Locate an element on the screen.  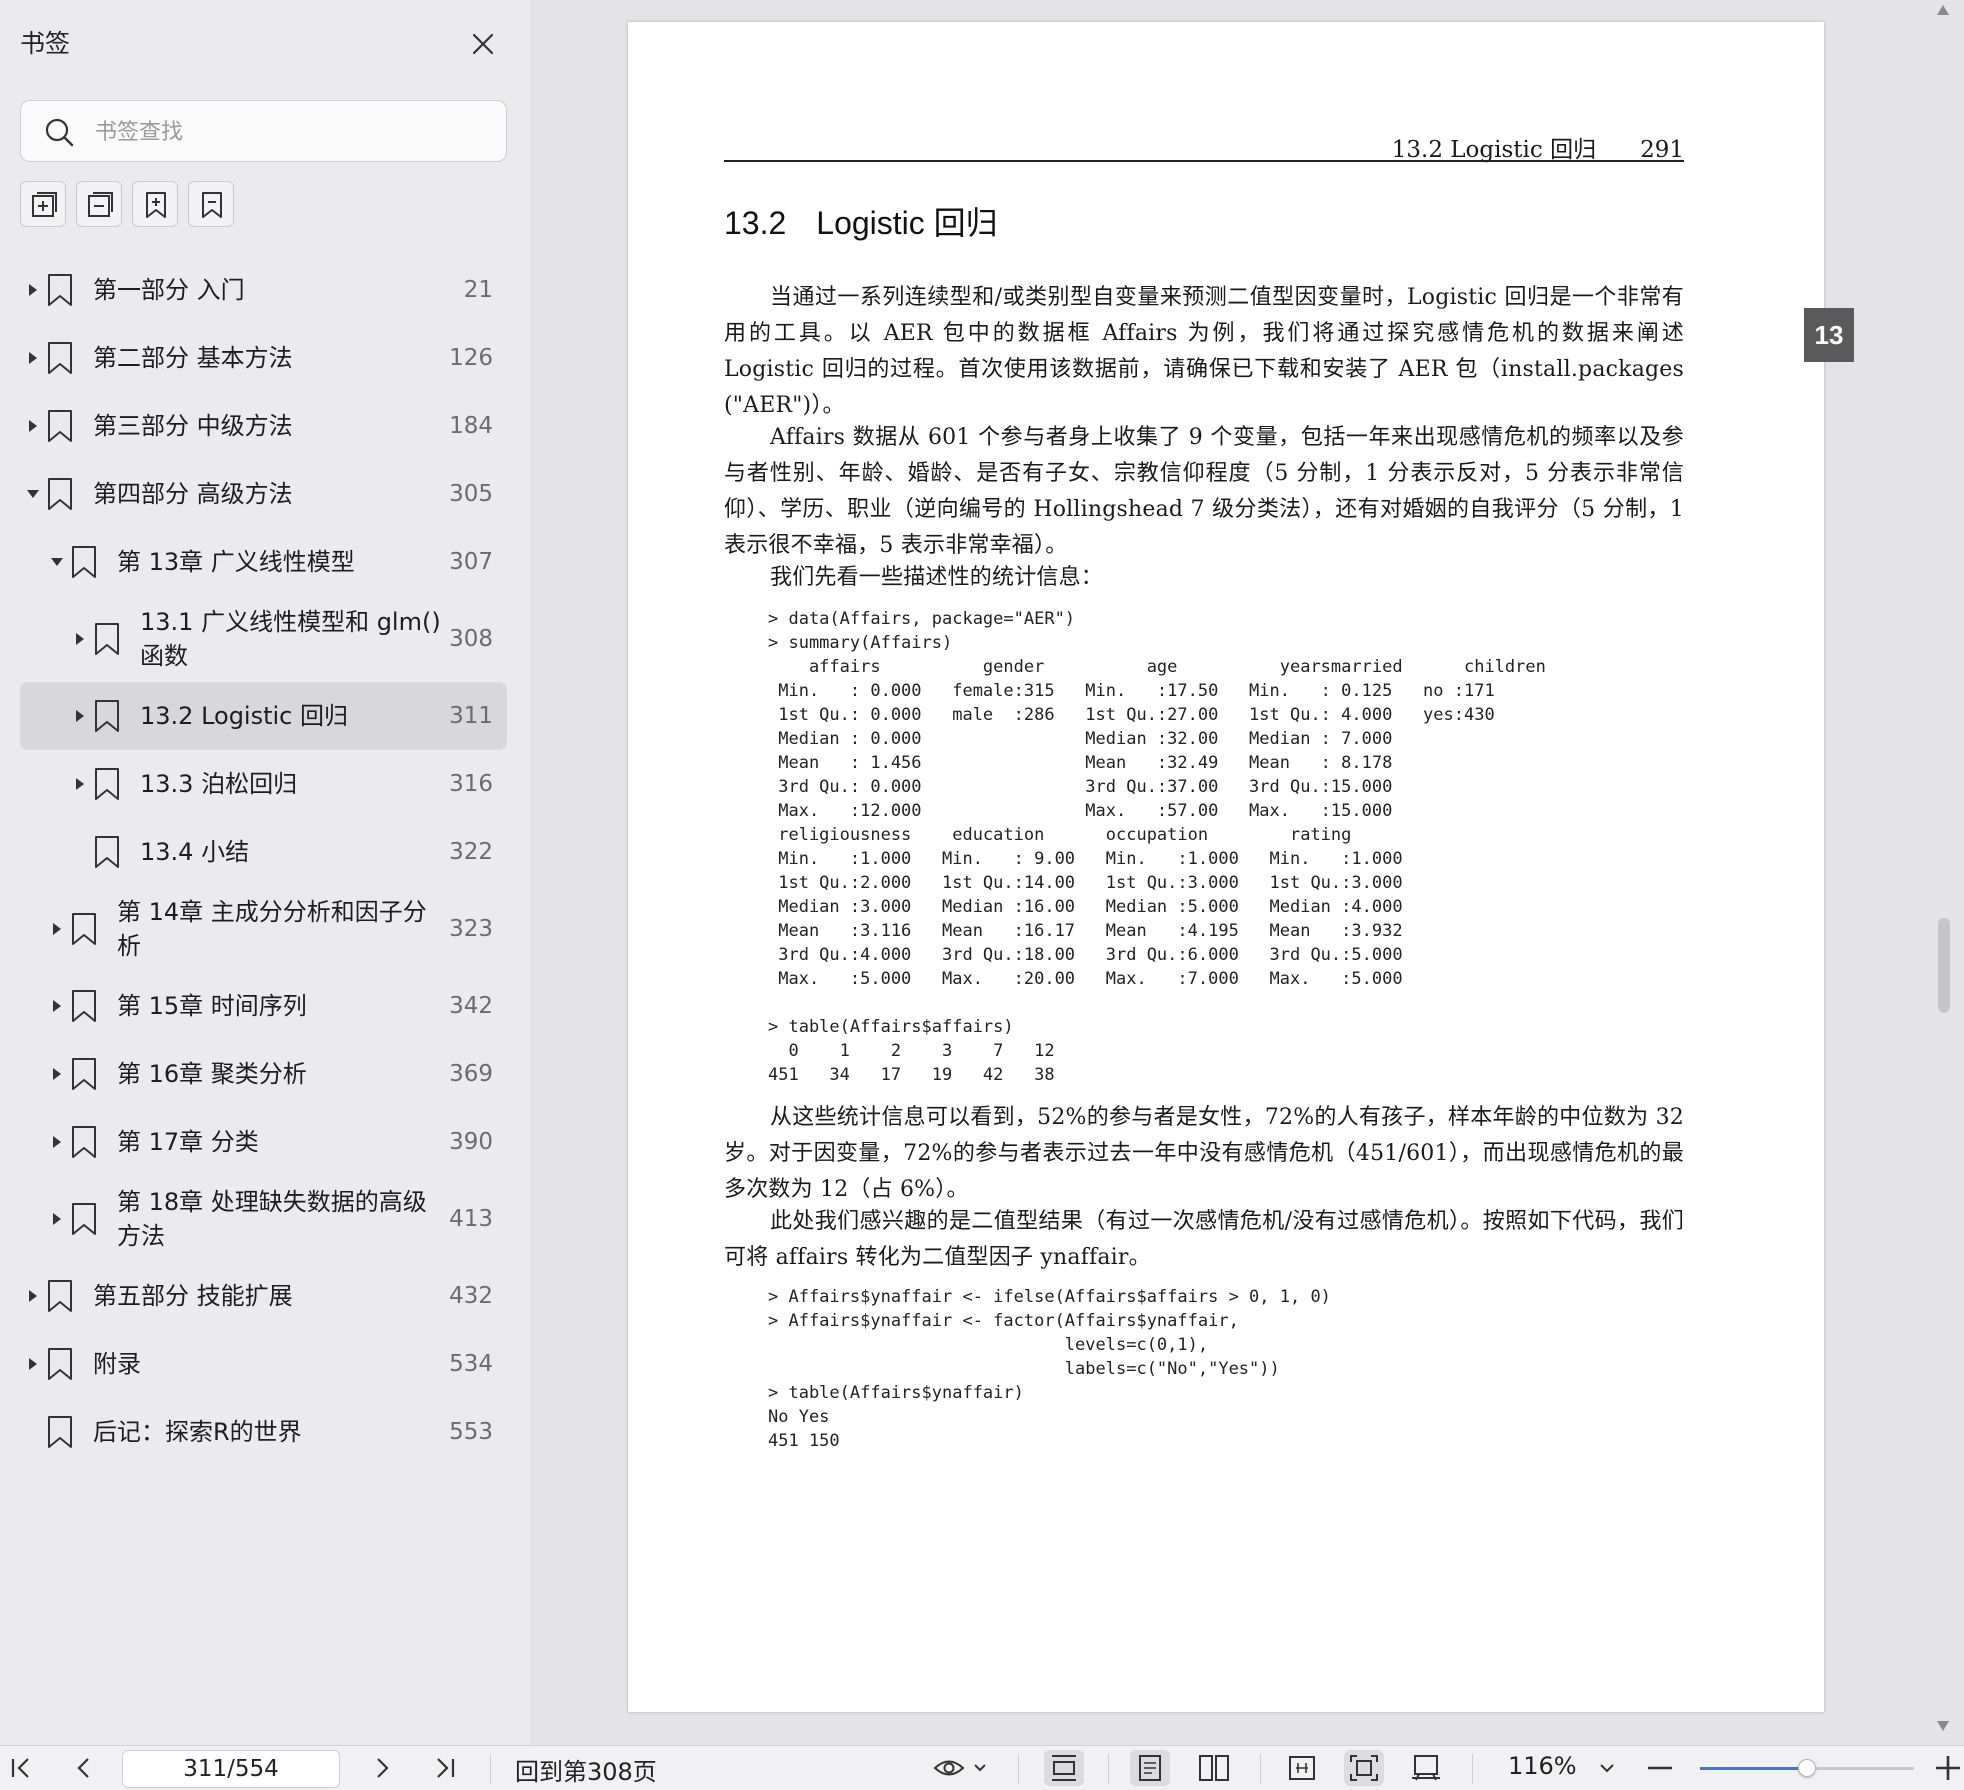
remove-bookmark-button is located at coordinates (211, 204).